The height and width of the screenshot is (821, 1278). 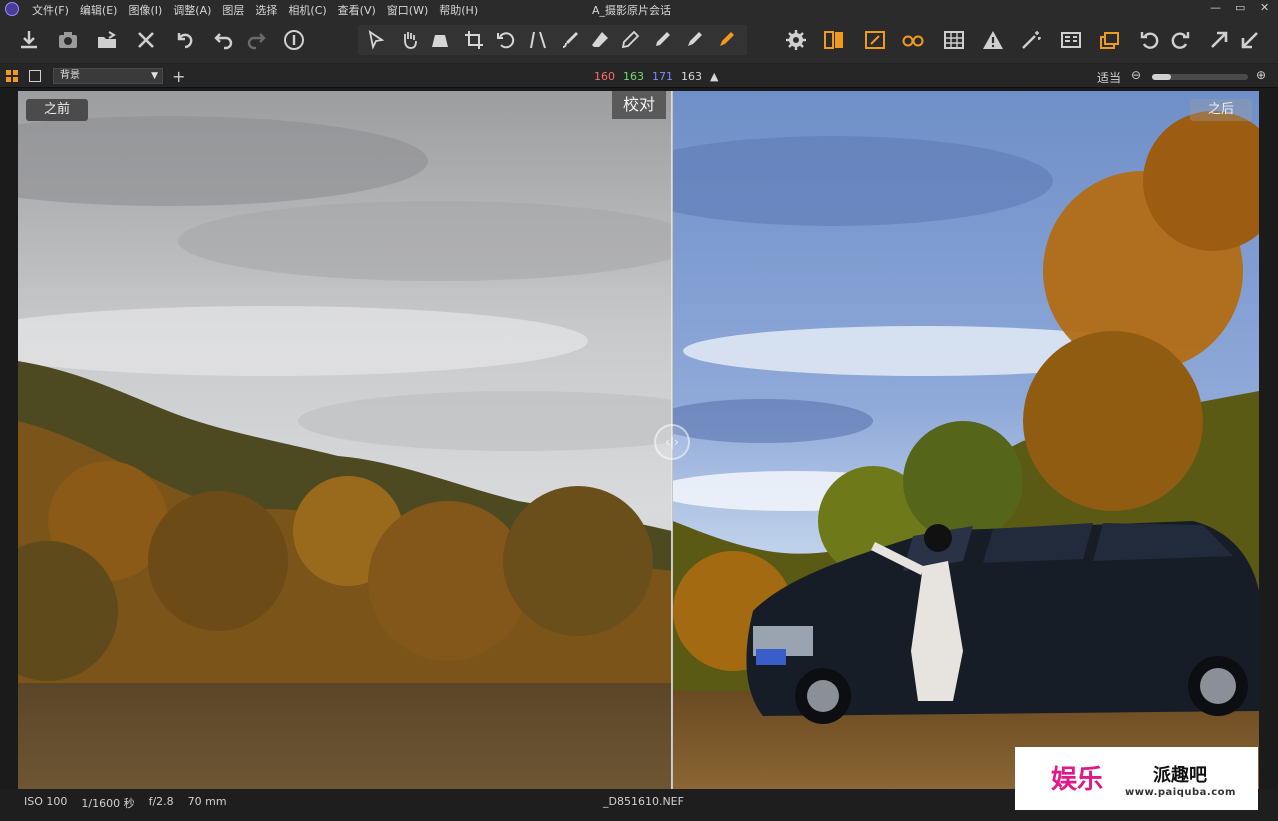 What do you see at coordinates (458, 10) in the screenshot?
I see `menu-help: 帮助(H)` at bounding box center [458, 10].